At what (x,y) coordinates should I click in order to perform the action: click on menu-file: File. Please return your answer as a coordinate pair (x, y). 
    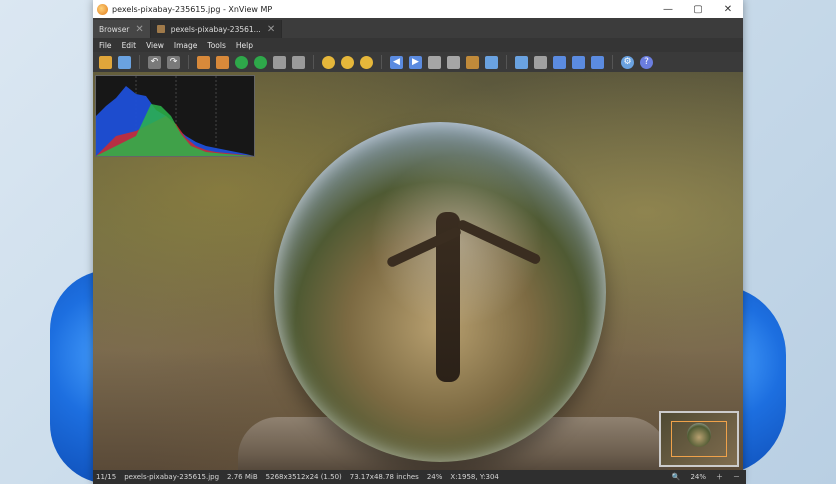
    Looking at the image, I should click on (105, 45).